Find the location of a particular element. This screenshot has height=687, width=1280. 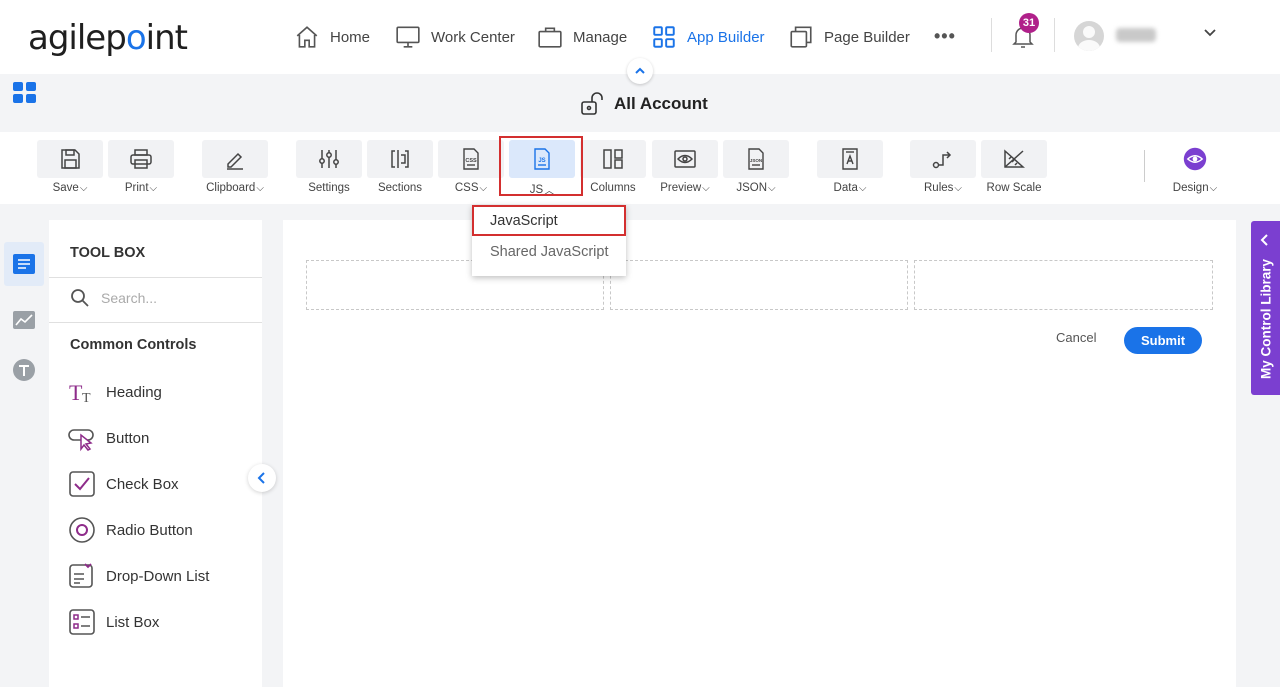

control-list-box: List Box is located at coordinates (113, 622).